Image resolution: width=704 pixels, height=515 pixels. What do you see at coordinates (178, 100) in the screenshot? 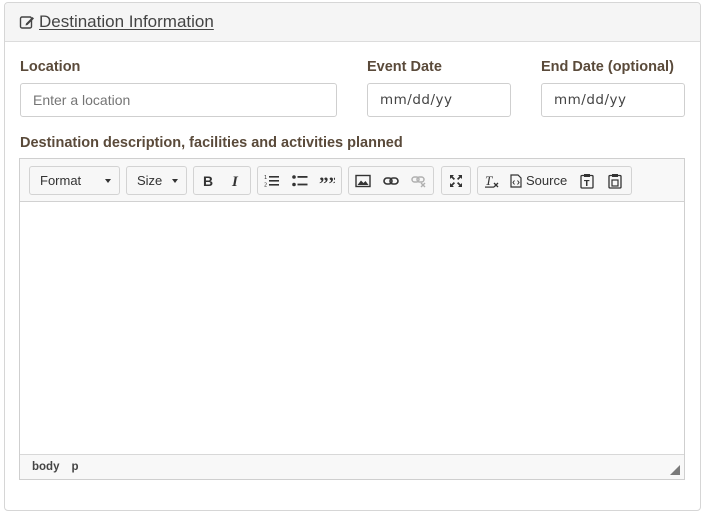
I see `location-input` at bounding box center [178, 100].